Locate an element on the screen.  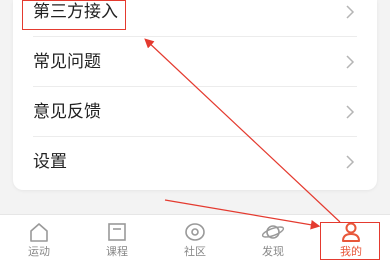
tab-community: 社区 is located at coordinates (195, 238).